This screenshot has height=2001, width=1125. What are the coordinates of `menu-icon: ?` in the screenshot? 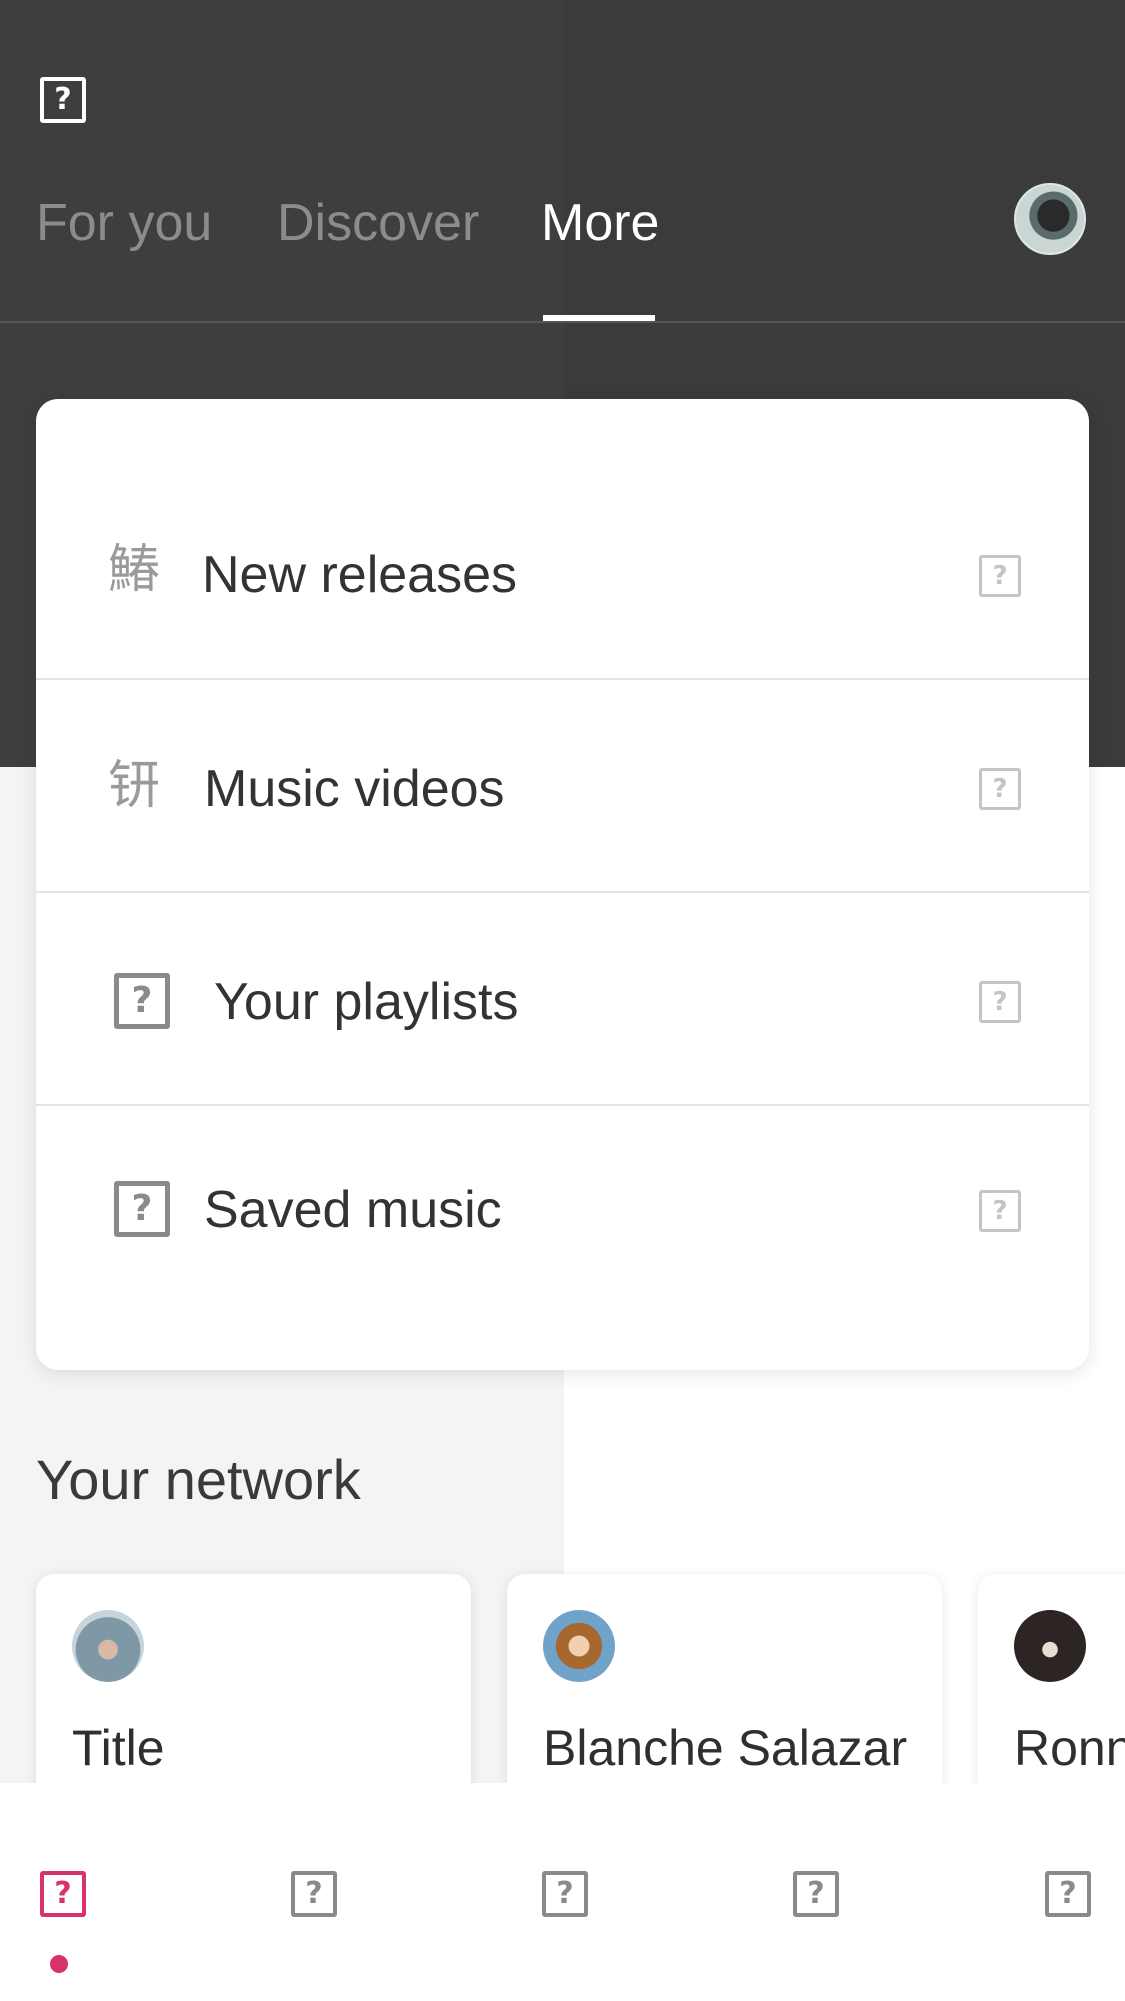 It's located at (63, 100).